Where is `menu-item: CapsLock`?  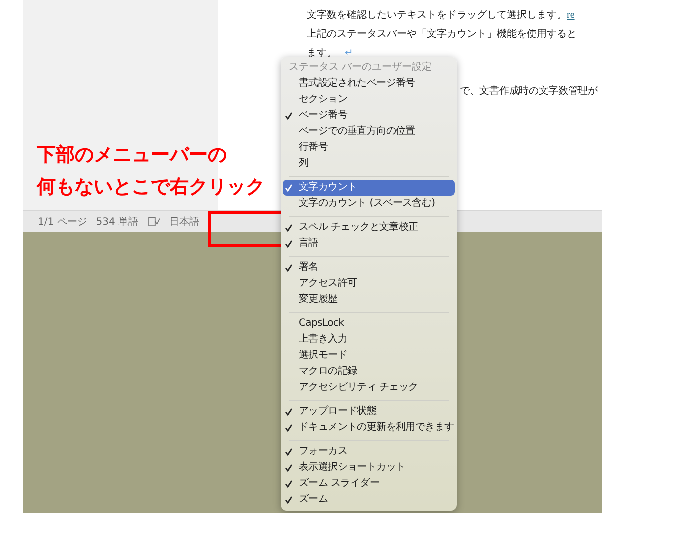
menu-item: CapsLock is located at coordinates (369, 324).